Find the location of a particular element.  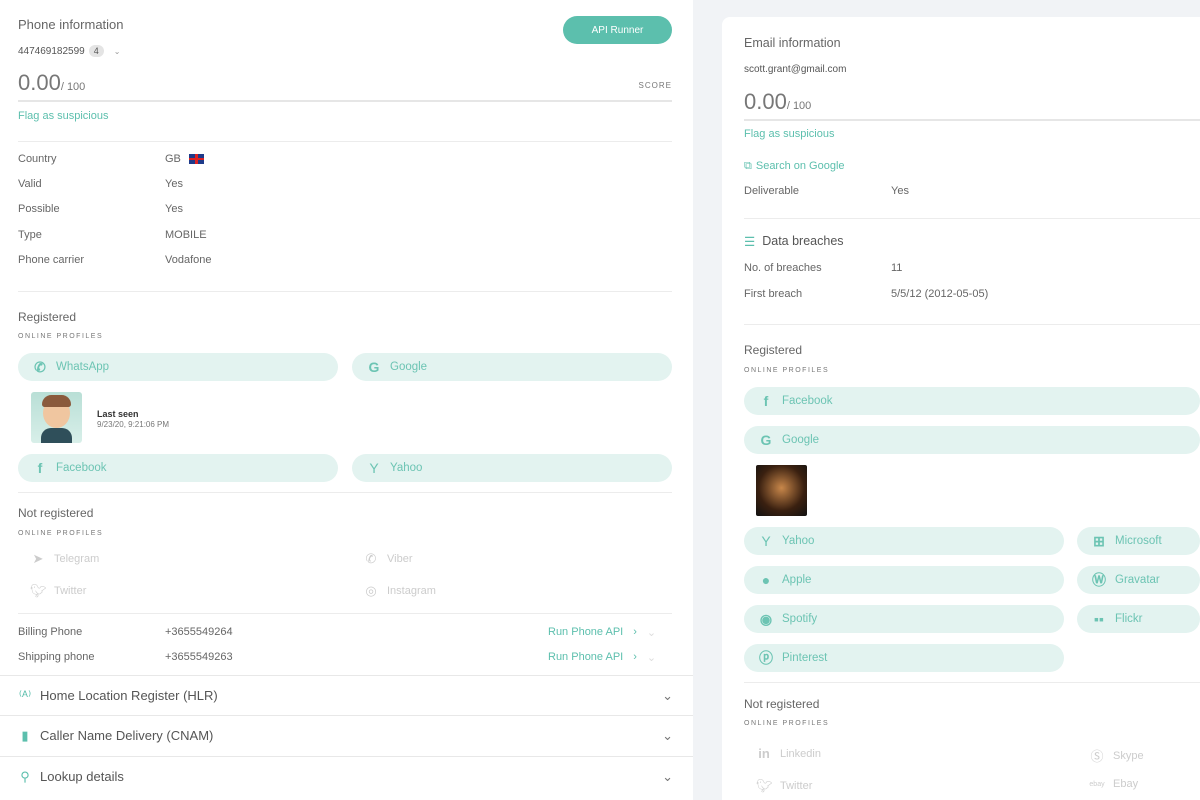

search-icon: ⚲ is located at coordinates (25, 776).